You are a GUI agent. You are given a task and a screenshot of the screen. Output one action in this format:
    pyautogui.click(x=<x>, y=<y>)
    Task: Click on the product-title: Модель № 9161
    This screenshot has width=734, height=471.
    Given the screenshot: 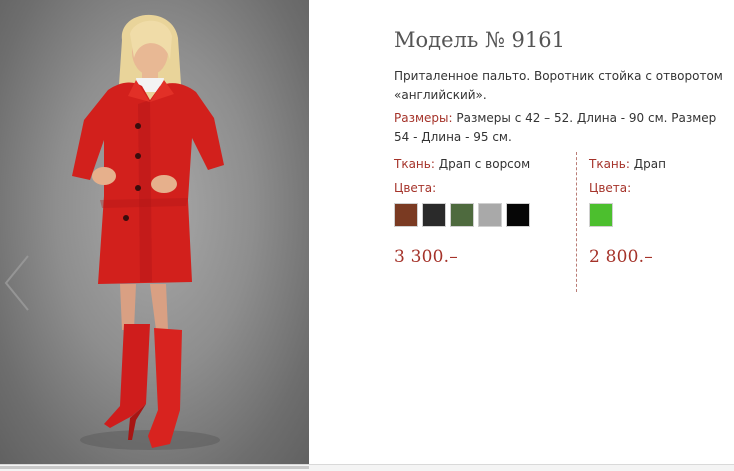 What is the action you would take?
    pyautogui.click(x=479, y=40)
    